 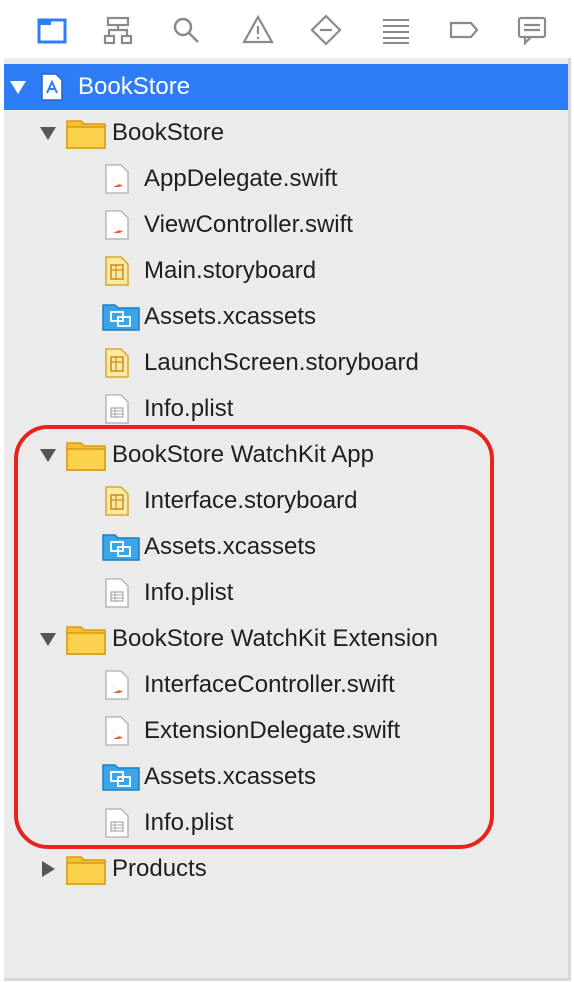 I want to click on group-row-products: Products, so click(x=286, y=869).